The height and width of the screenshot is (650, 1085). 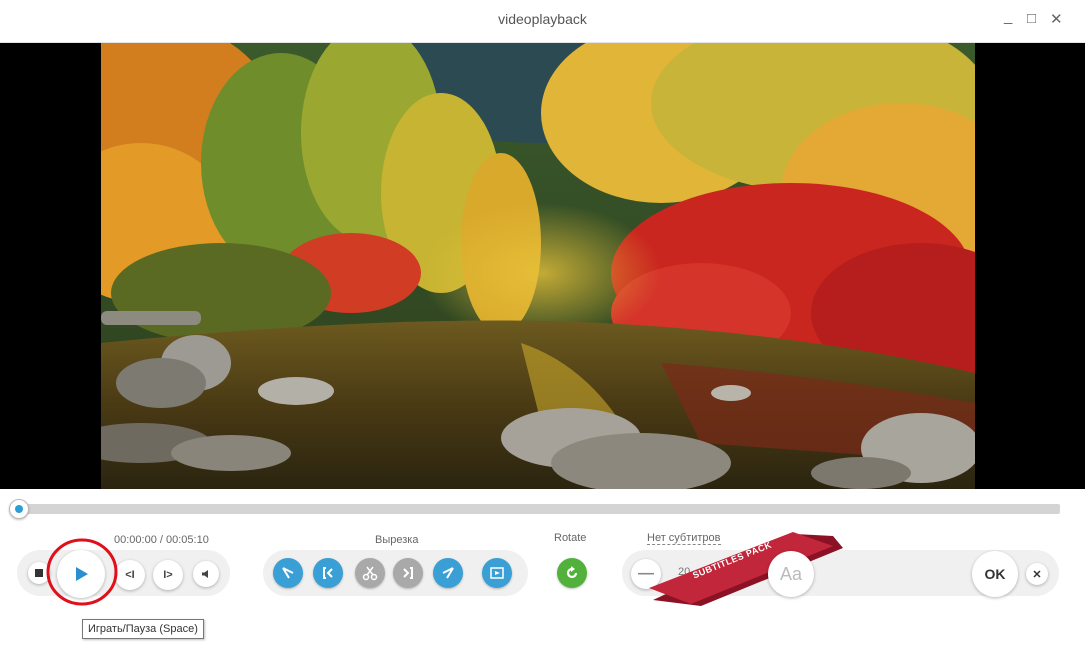 What do you see at coordinates (1031, 18) in the screenshot?
I see `maximize-button: □` at bounding box center [1031, 18].